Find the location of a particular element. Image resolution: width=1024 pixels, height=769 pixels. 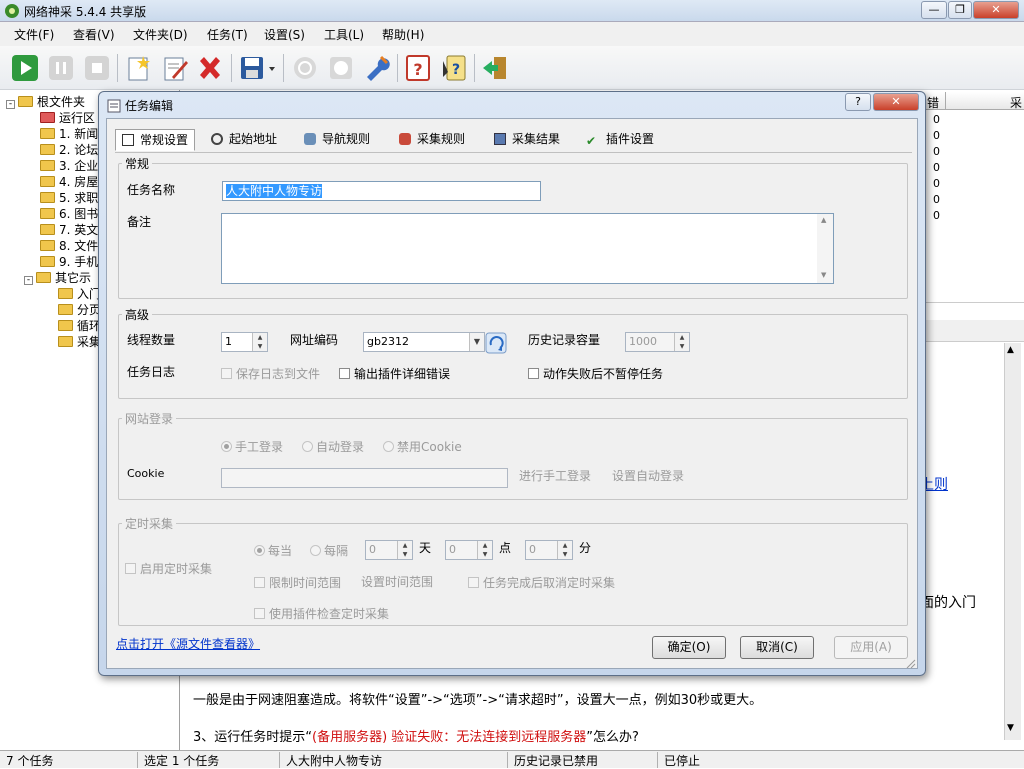

apply-button: 应用(A) is located at coordinates (871, 647).